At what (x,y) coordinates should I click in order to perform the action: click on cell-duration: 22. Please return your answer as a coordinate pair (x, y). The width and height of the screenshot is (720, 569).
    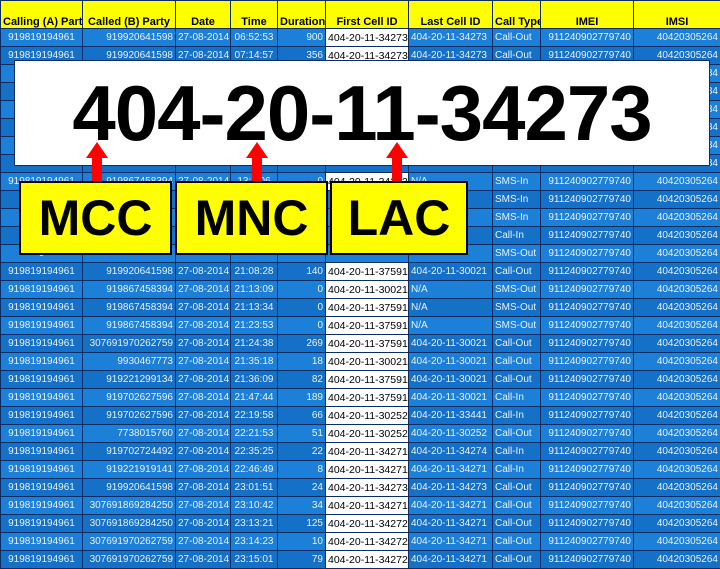
    Looking at the image, I should click on (302, 452).